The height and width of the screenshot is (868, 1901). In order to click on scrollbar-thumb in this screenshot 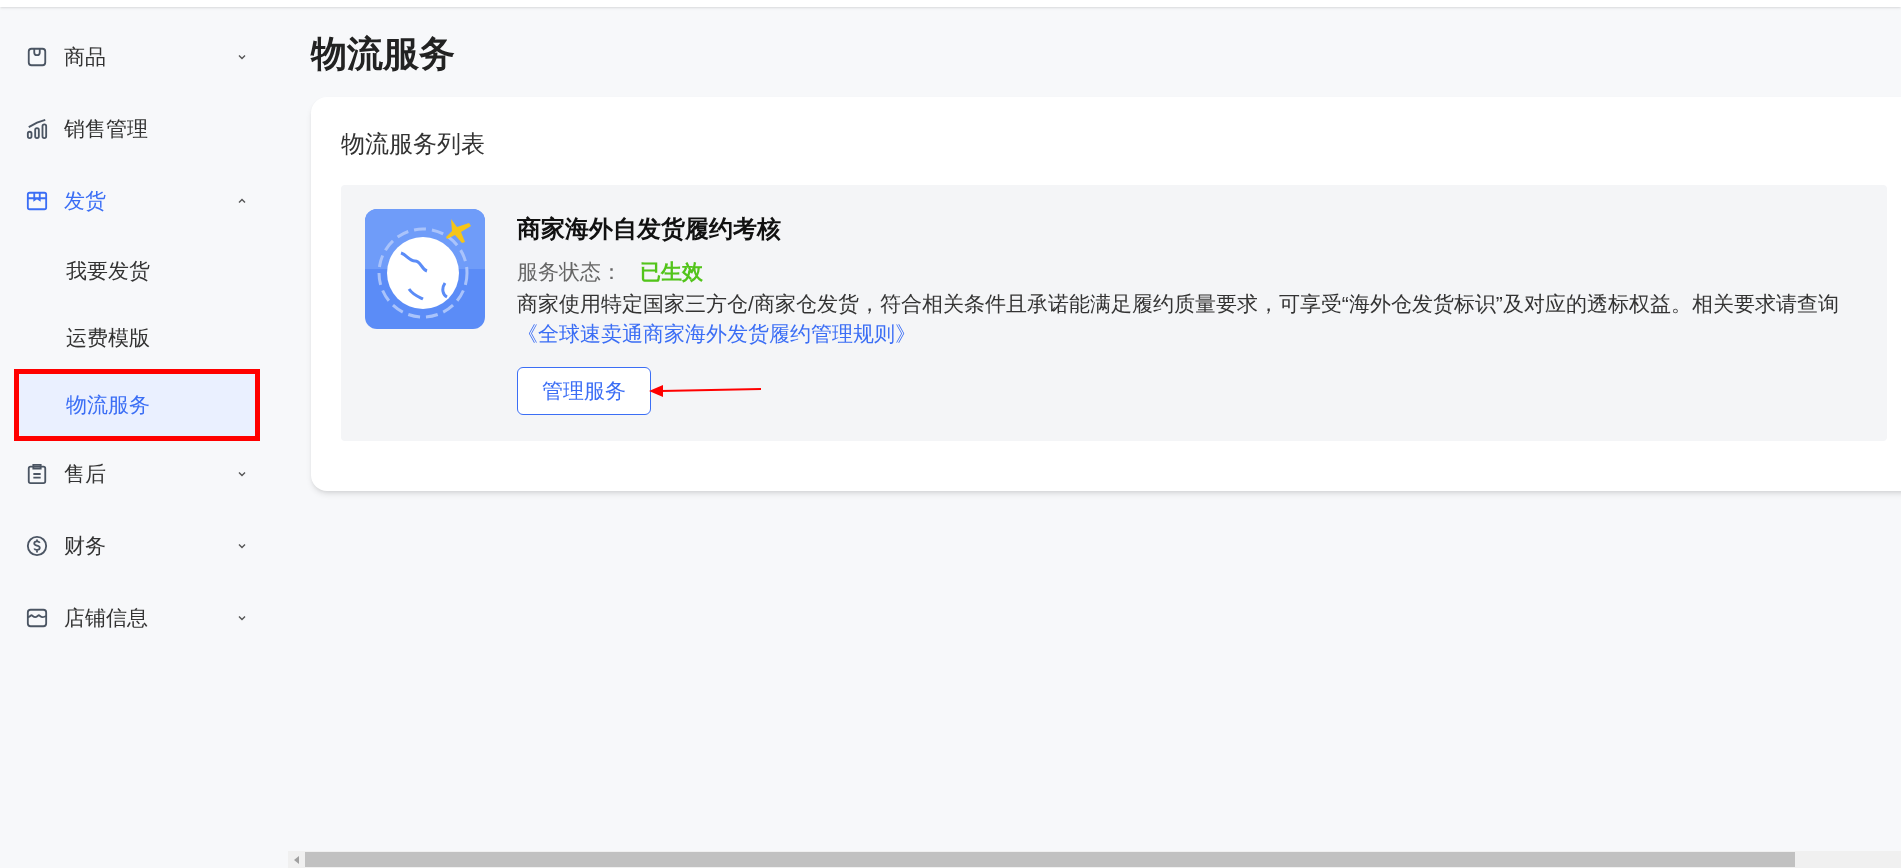, I will do `click(1050, 859)`.